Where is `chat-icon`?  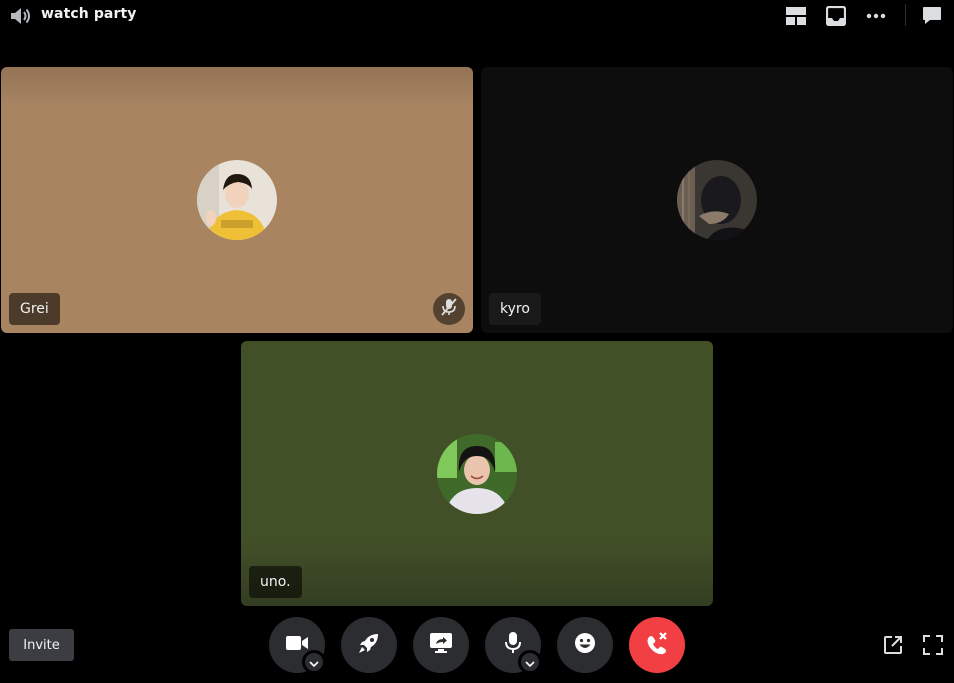 chat-icon is located at coordinates (932, 16).